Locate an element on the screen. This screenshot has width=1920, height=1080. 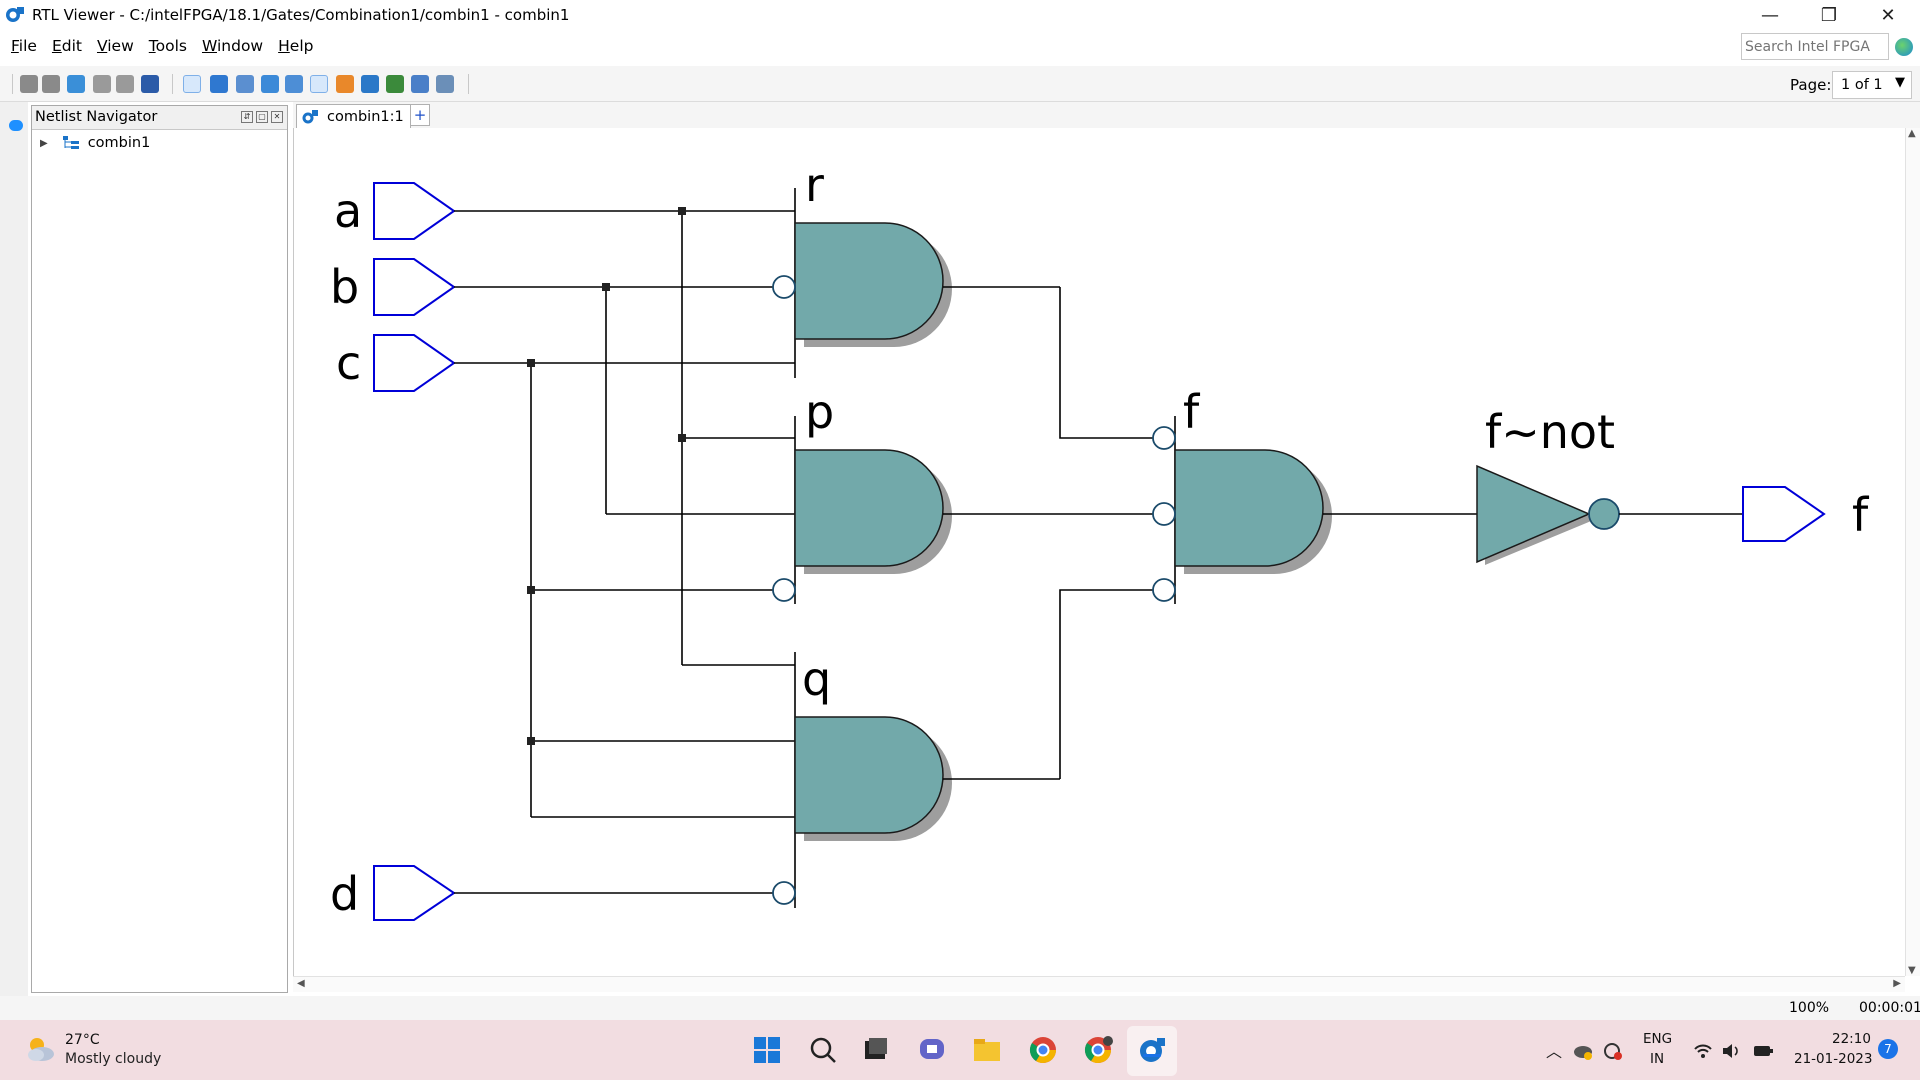
wifi-icon is located at coordinates (1703, 1051).